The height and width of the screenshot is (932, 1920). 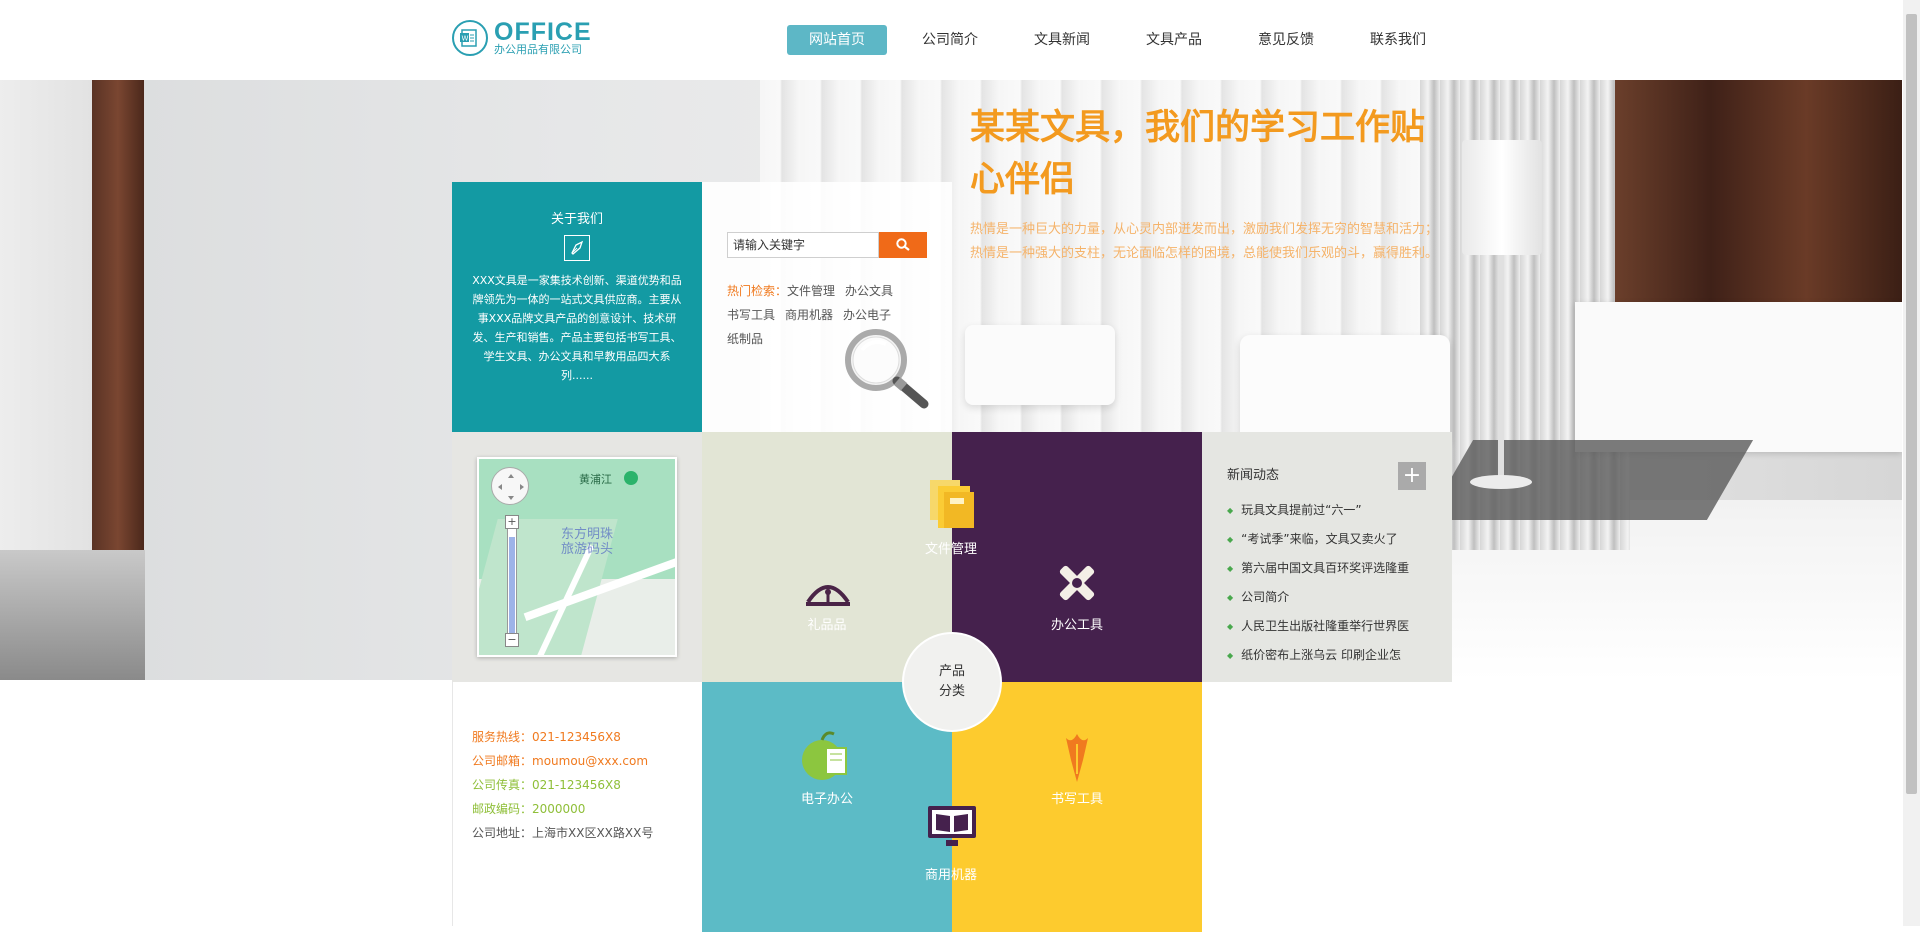 What do you see at coordinates (576, 219) in the screenshot?
I see `about-title: 关于我们` at bounding box center [576, 219].